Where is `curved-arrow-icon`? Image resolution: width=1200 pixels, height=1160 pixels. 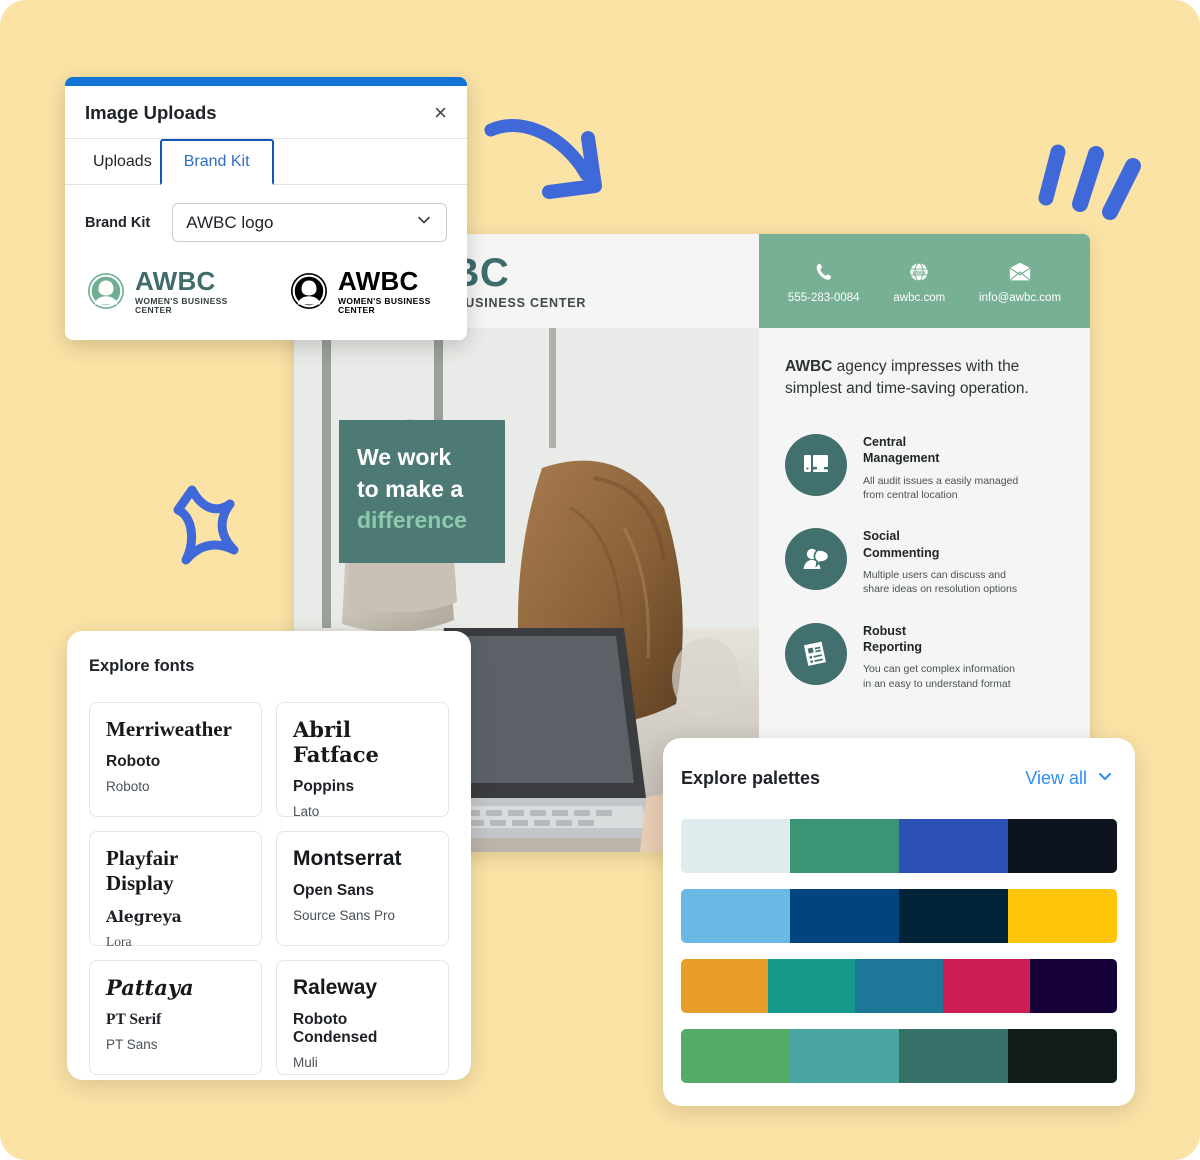
curved-arrow-icon is located at coordinates (553, 160).